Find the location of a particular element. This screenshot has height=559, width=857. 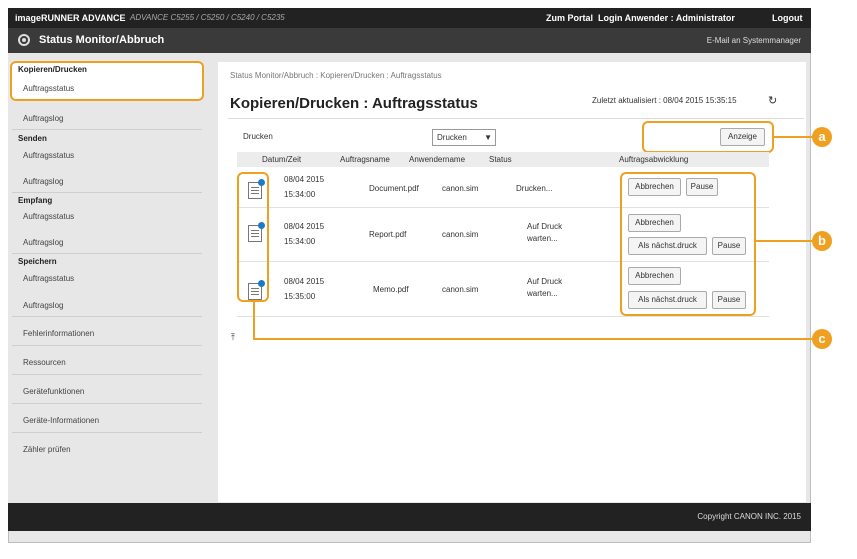

sidebar-item-geraetefunktionen: Gerätefunktionen is located at coordinates (53, 391).